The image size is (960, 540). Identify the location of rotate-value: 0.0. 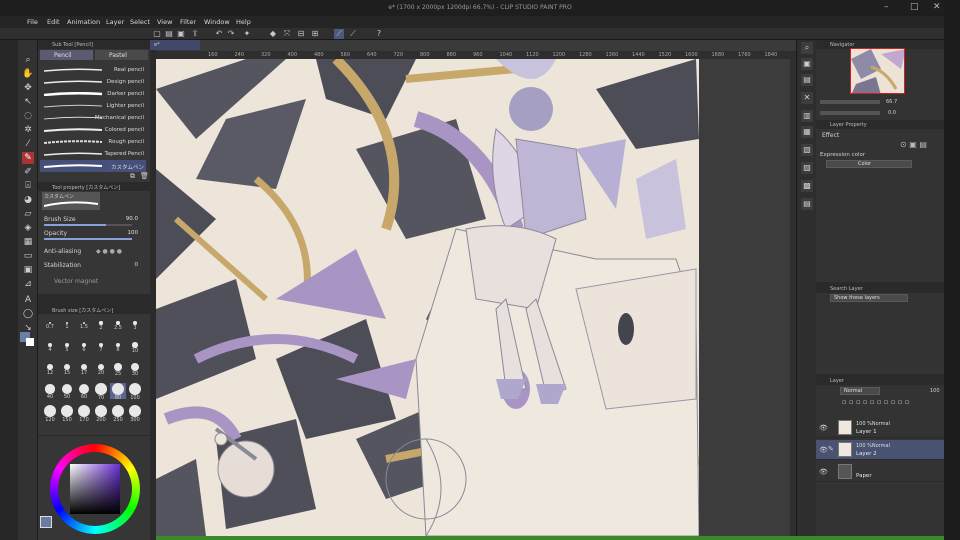
(892, 113).